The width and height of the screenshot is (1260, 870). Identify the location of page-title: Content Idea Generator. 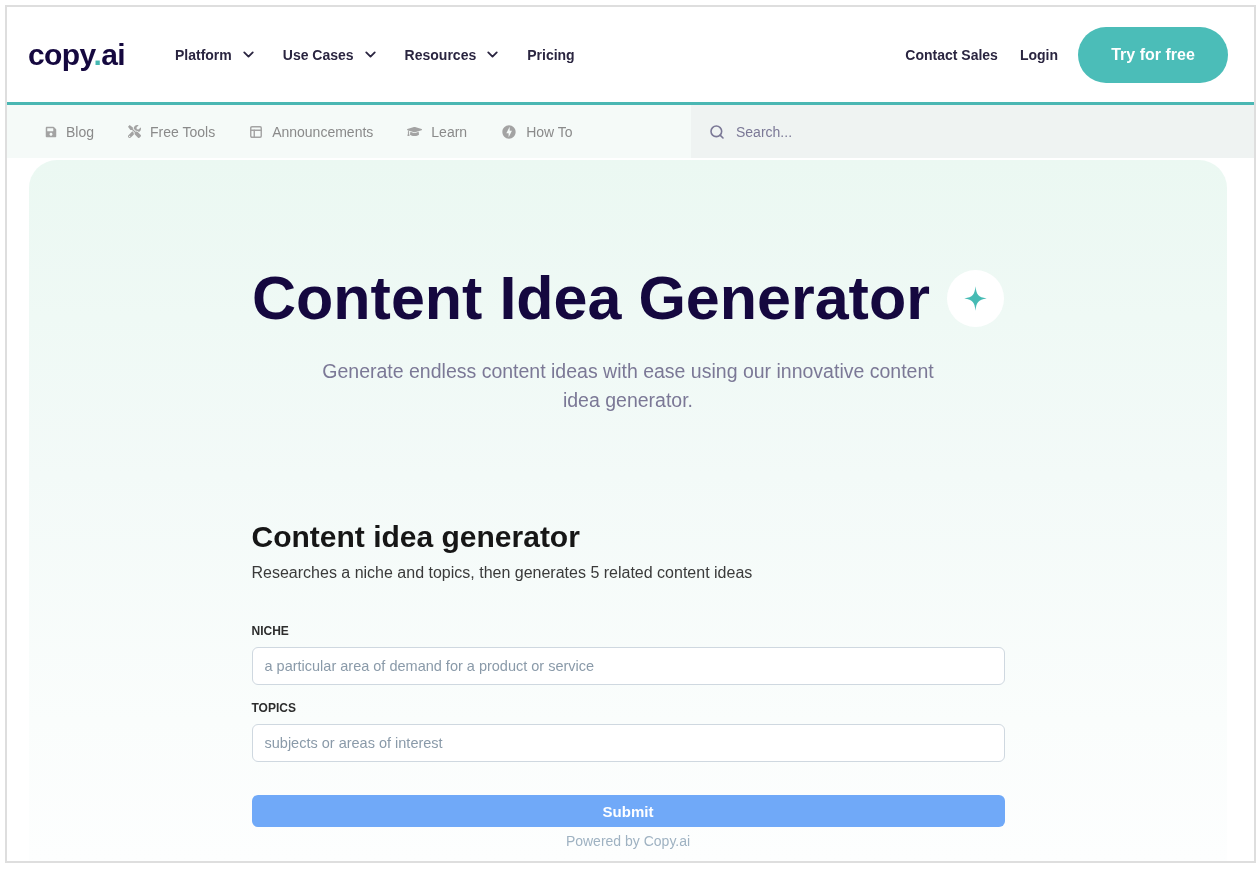
(591, 298).